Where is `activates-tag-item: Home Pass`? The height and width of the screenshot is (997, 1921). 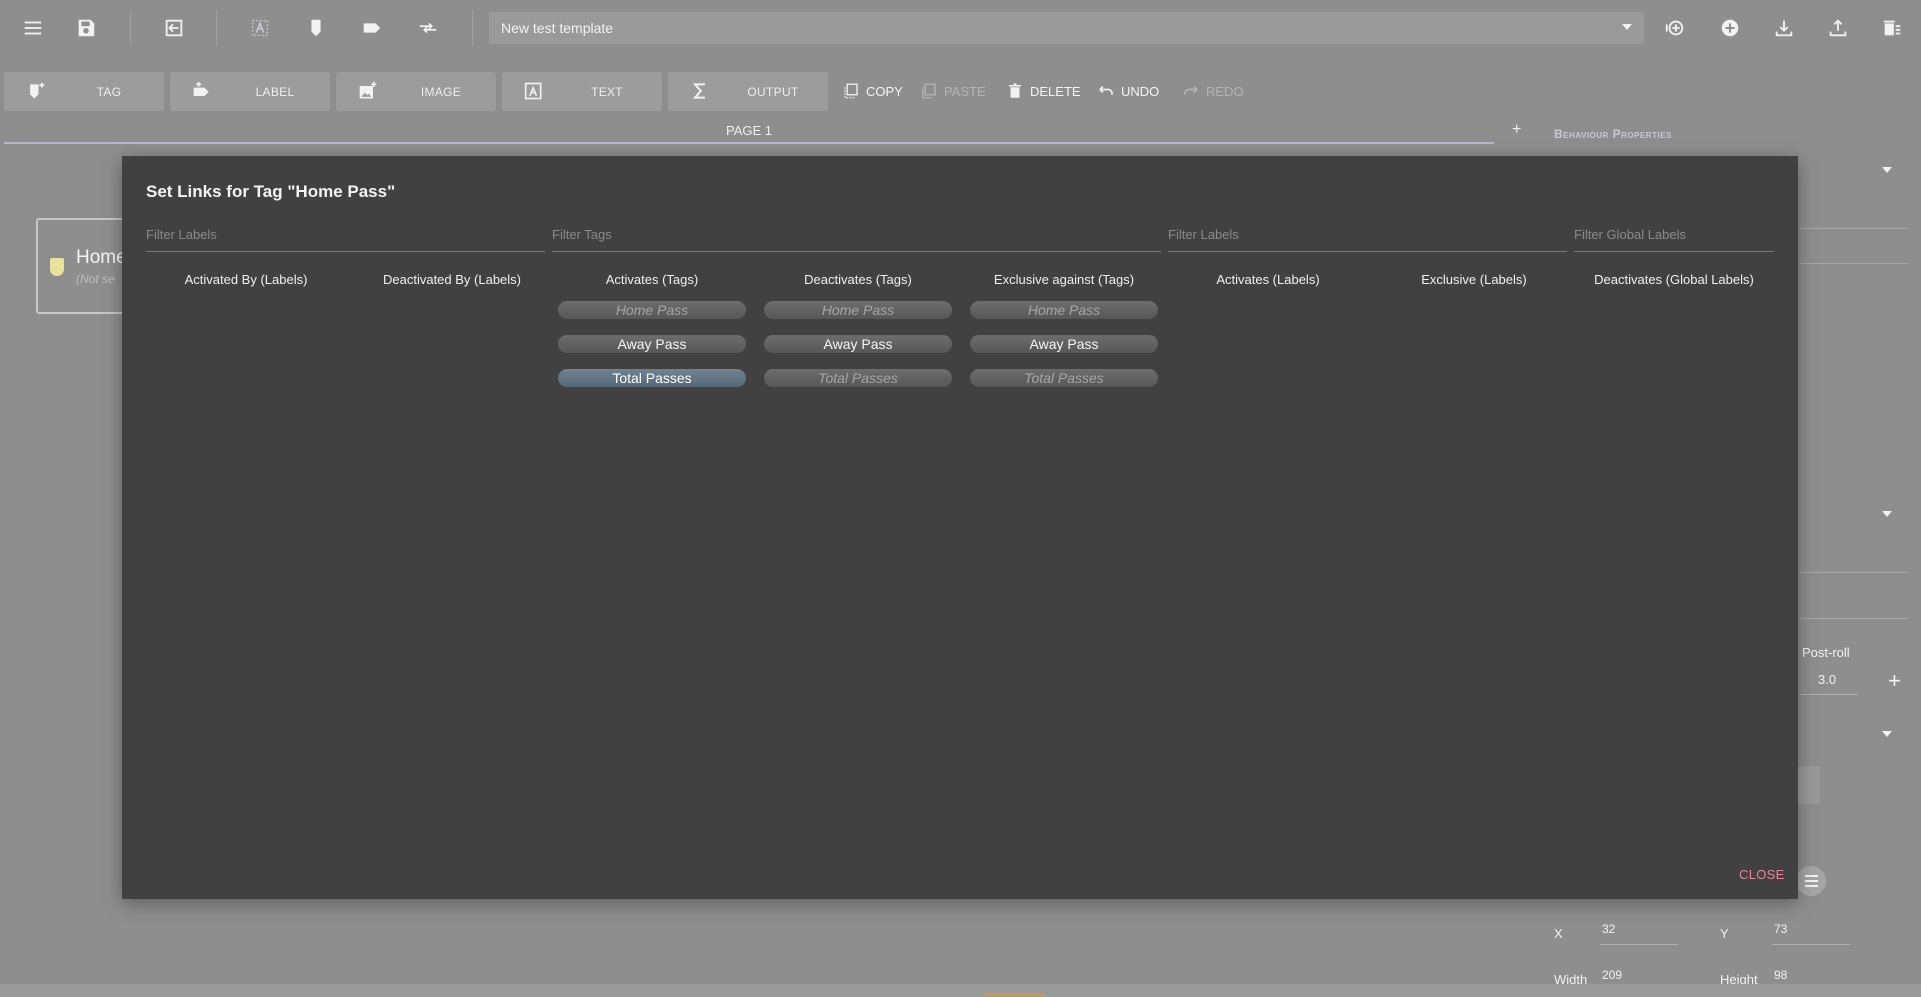
activates-tag-item: Home Pass is located at coordinates (652, 310).